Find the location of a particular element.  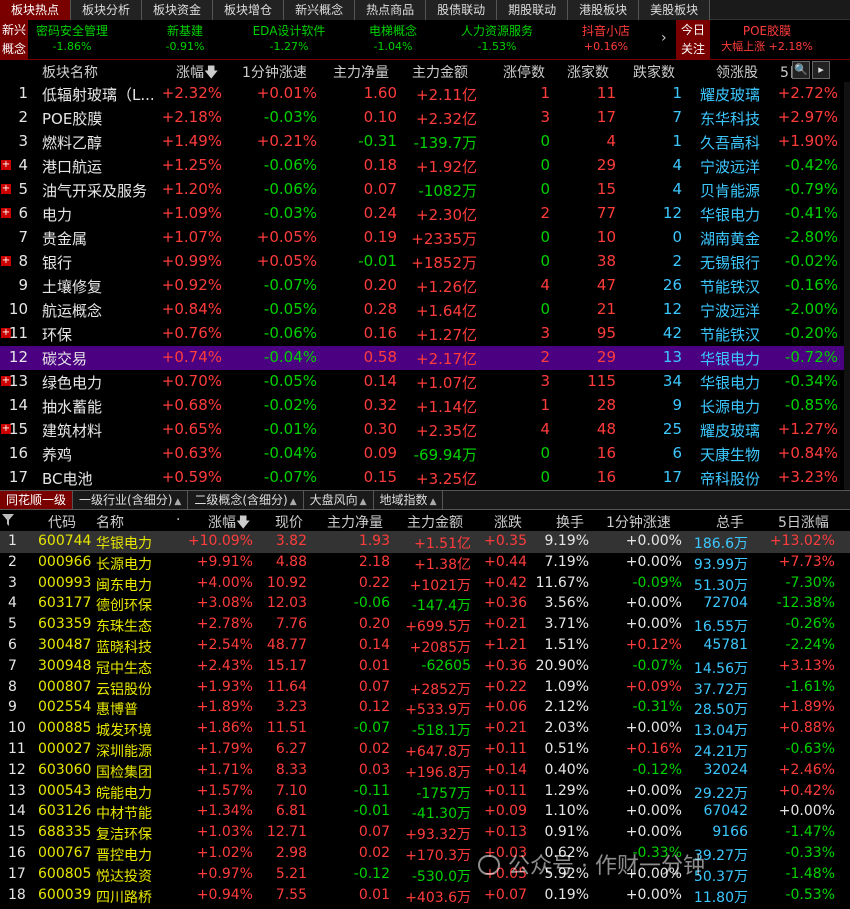

ticker-left-label: 新兴 概念 is located at coordinates (14, 40).